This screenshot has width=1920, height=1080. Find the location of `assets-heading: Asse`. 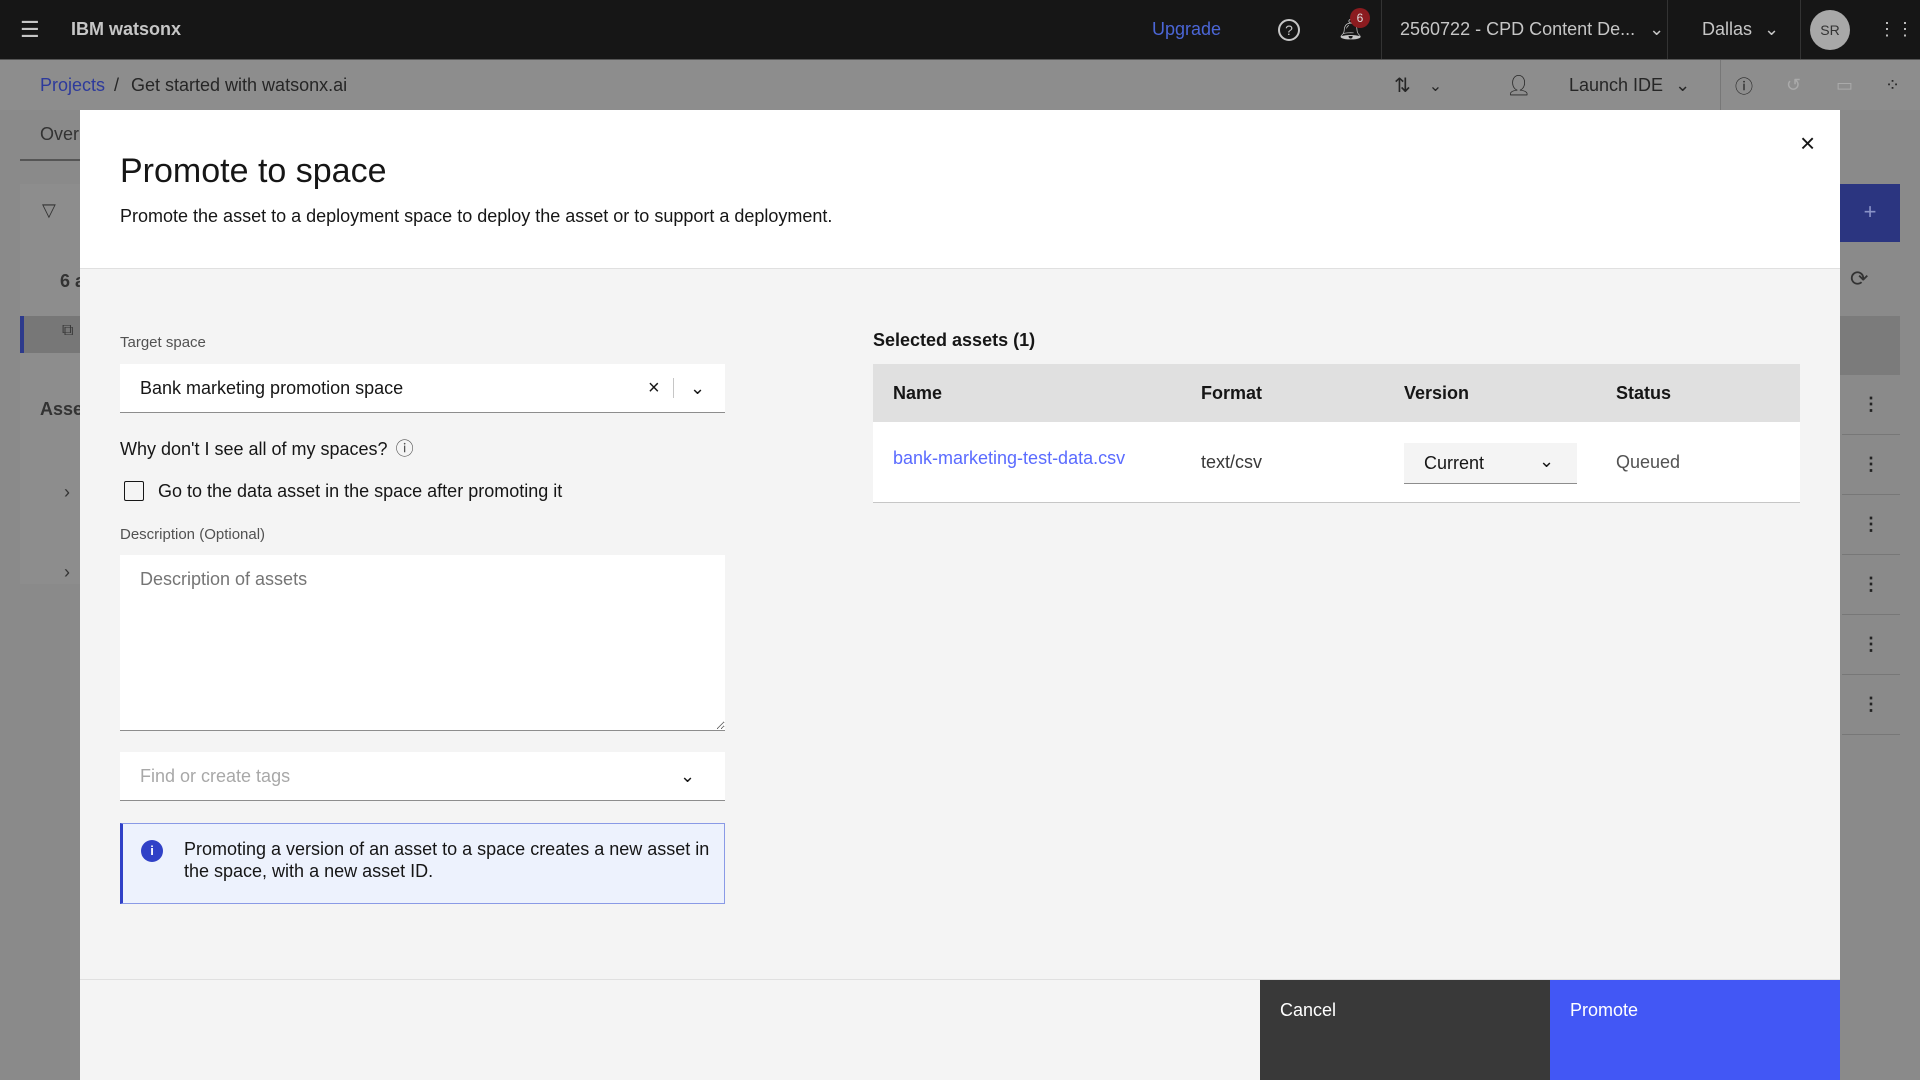

assets-heading: Asse is located at coordinates (62, 409).